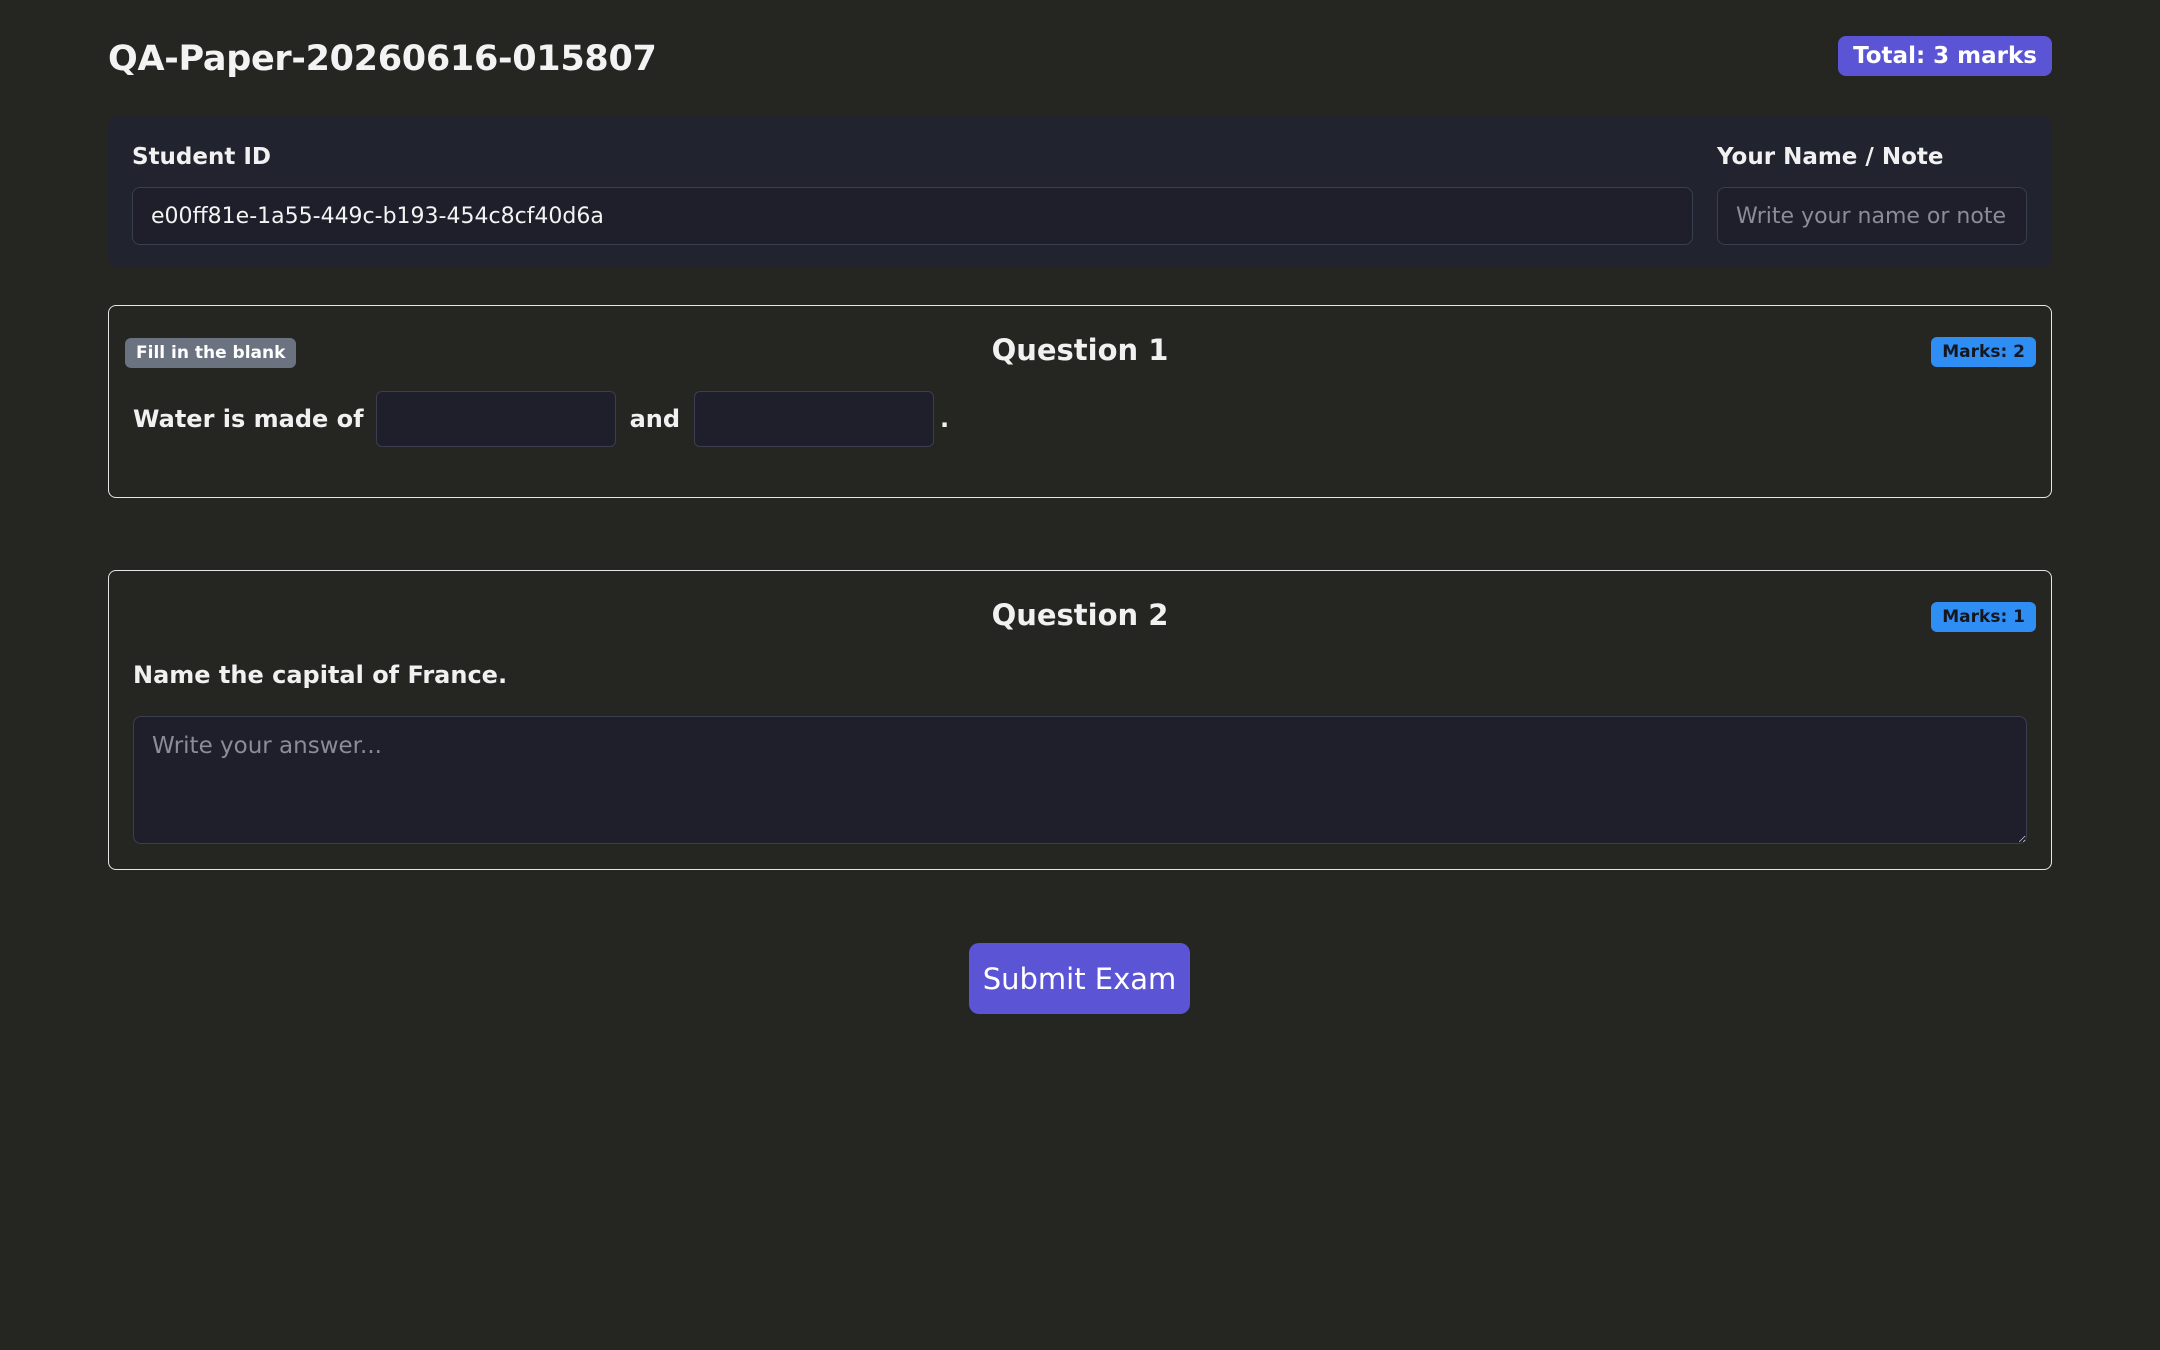 The width and height of the screenshot is (2160, 1350). What do you see at coordinates (202, 157) in the screenshot?
I see `student-id-label: Student ID` at bounding box center [202, 157].